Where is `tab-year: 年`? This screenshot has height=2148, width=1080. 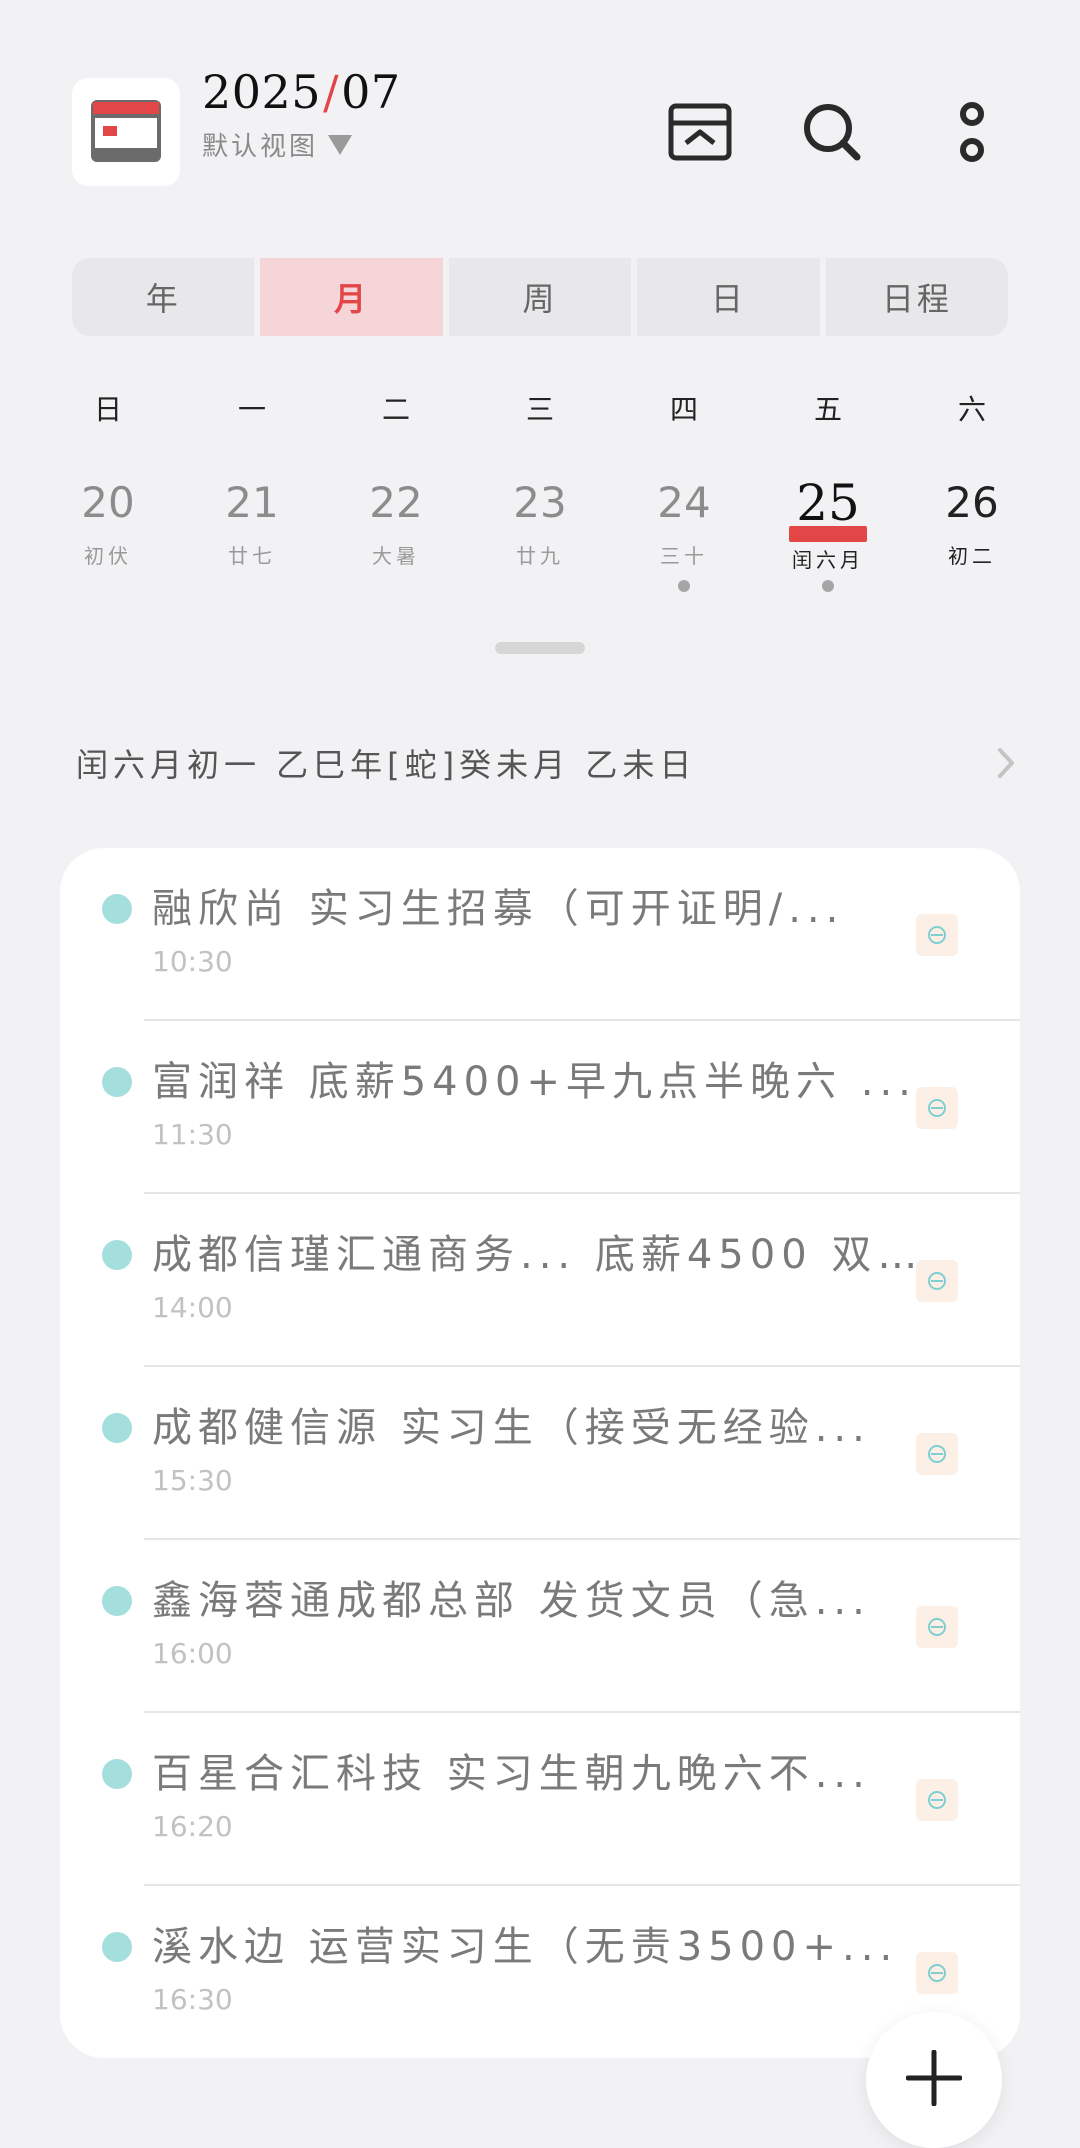 tab-year: 年 is located at coordinates (163, 297).